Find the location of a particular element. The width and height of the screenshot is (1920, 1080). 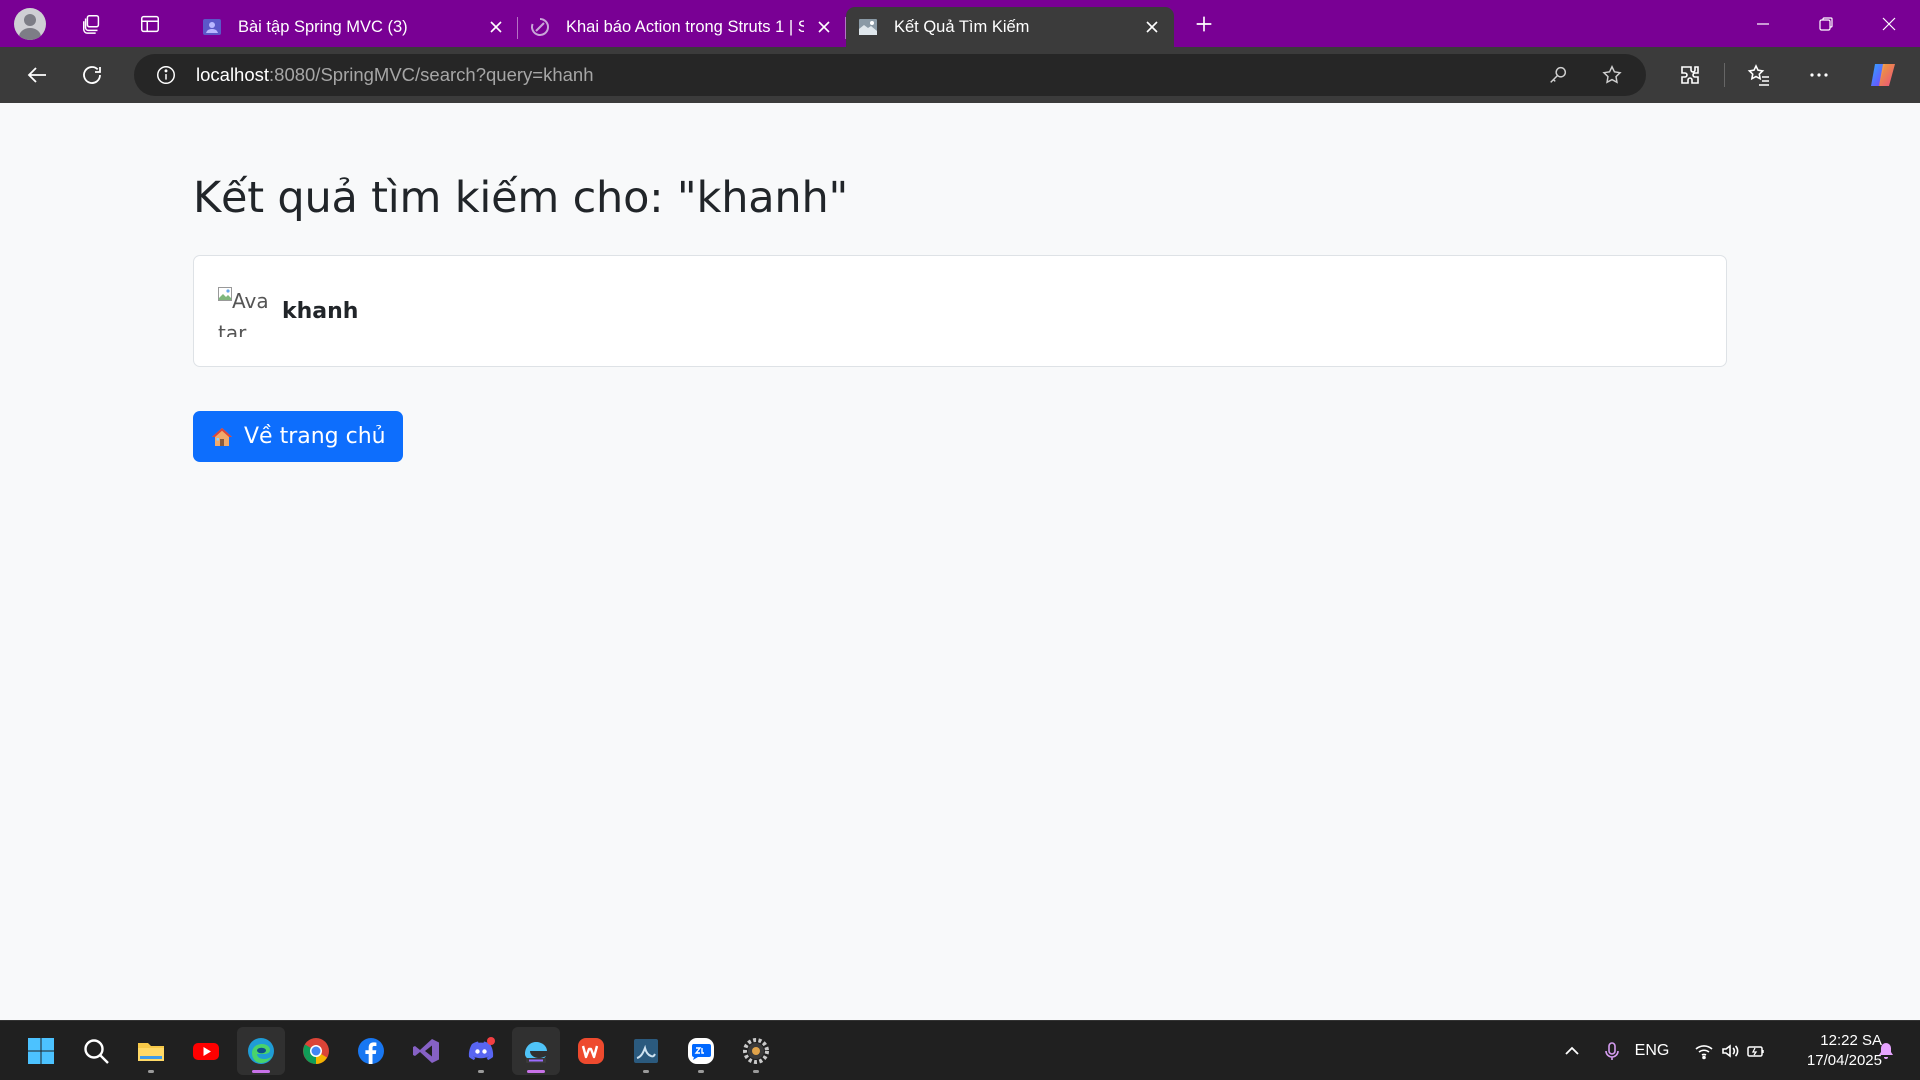

edge-icon is located at coordinates (261, 1051).